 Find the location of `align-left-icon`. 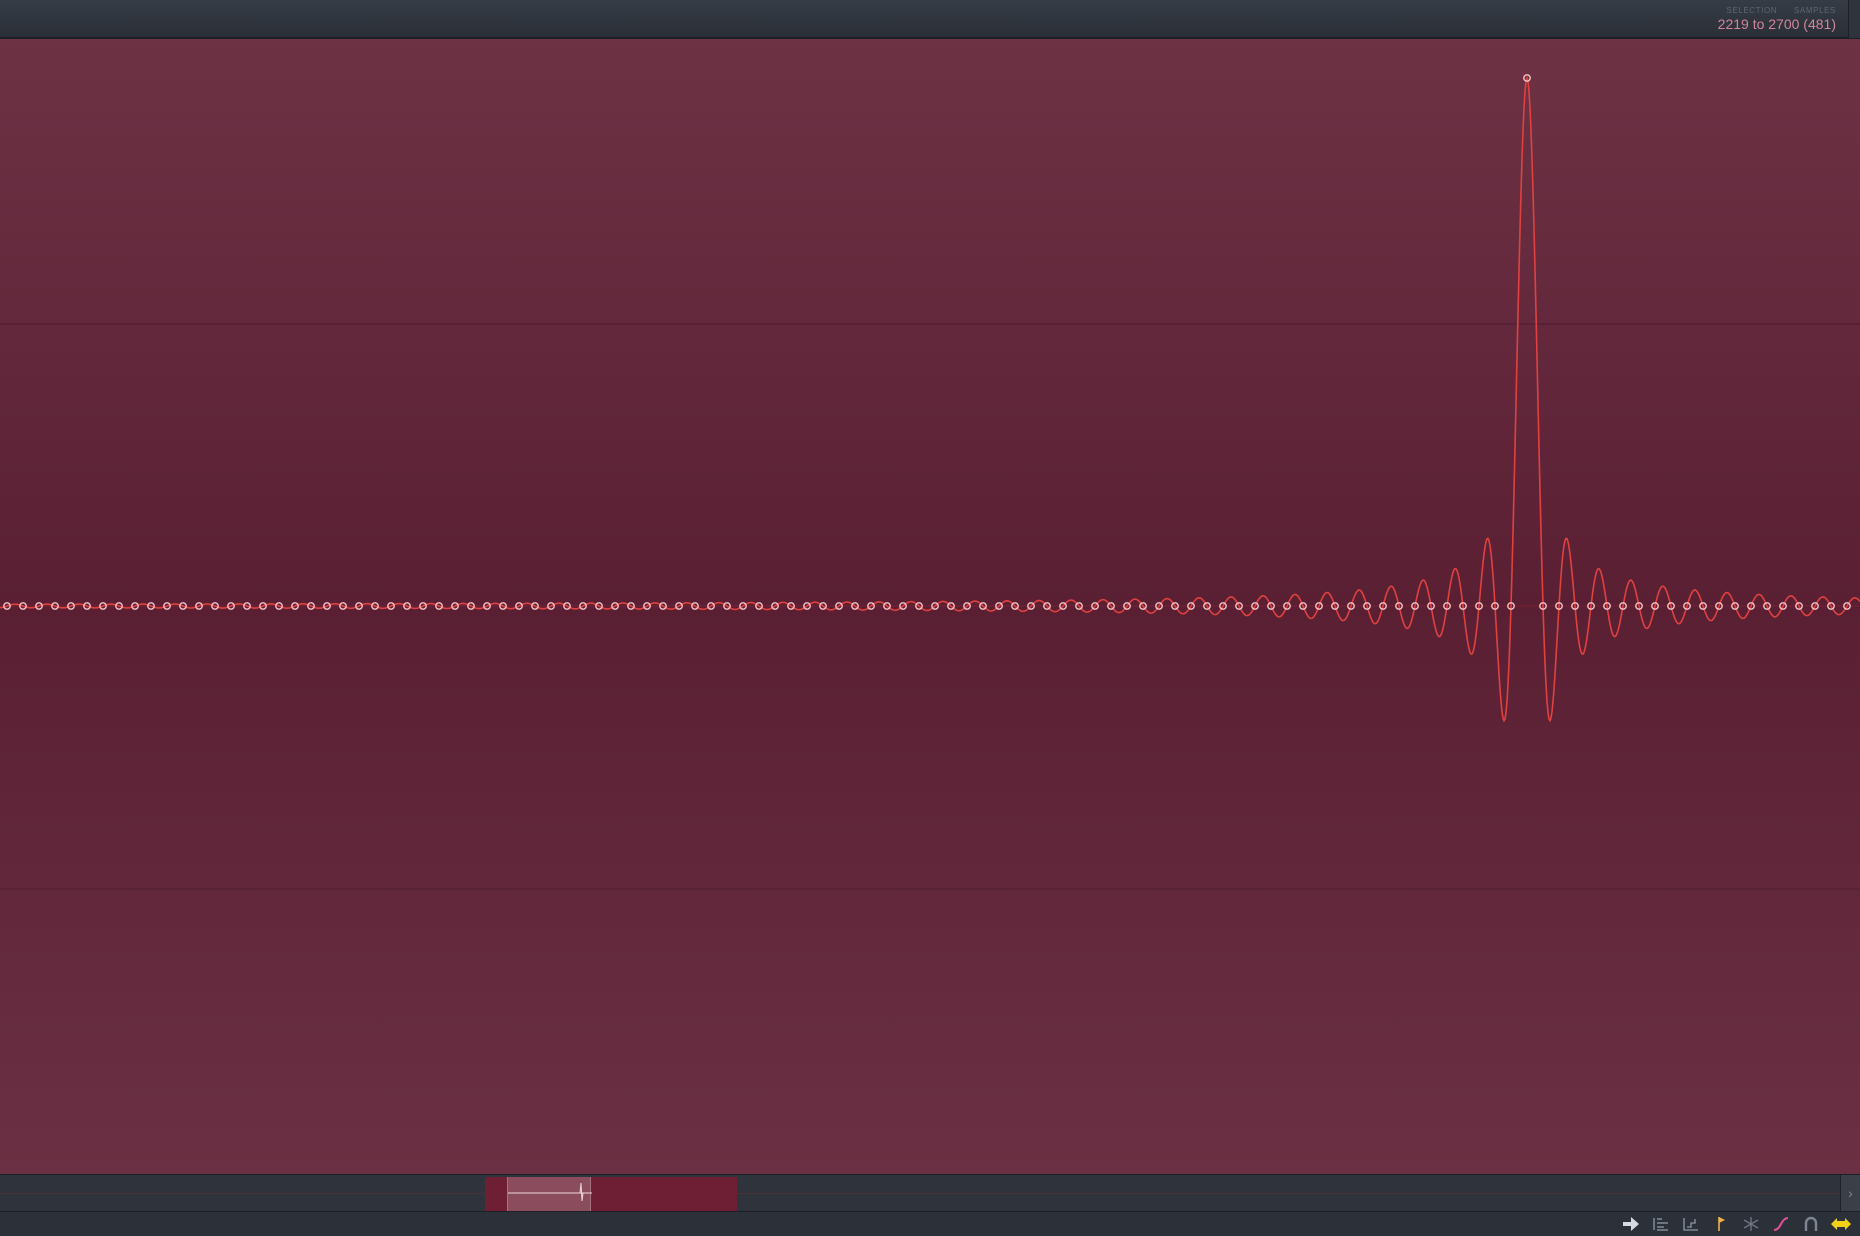

align-left-icon is located at coordinates (1661, 1224).